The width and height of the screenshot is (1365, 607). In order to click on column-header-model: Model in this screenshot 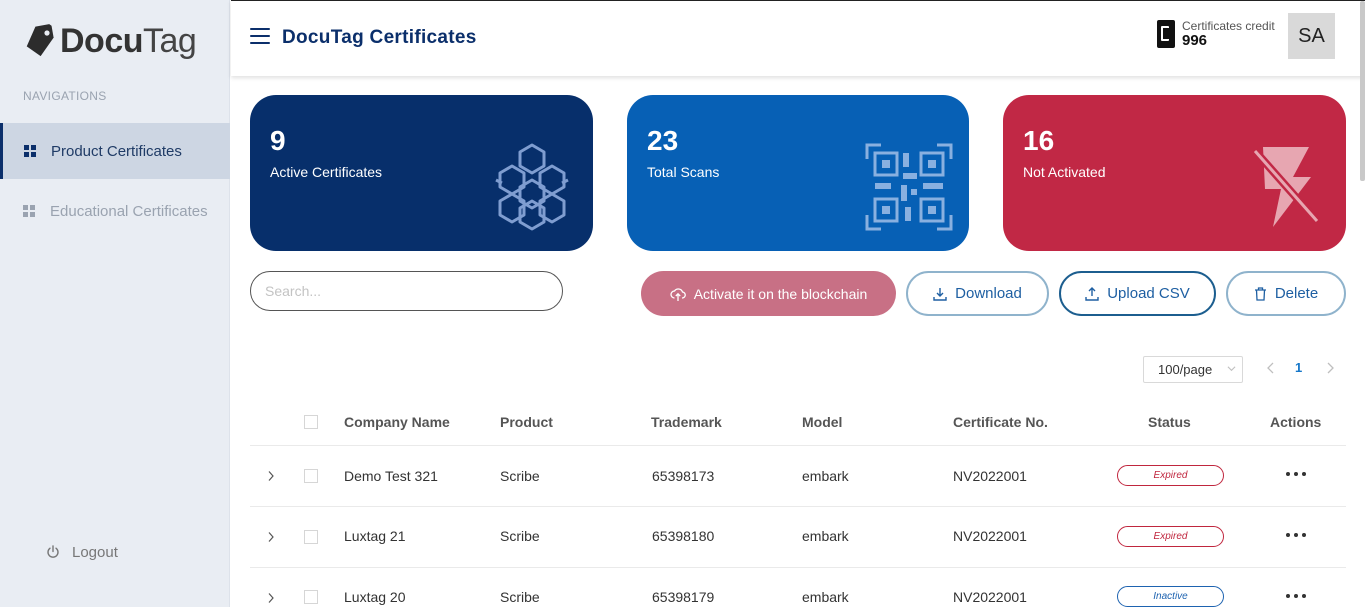, I will do `click(822, 422)`.